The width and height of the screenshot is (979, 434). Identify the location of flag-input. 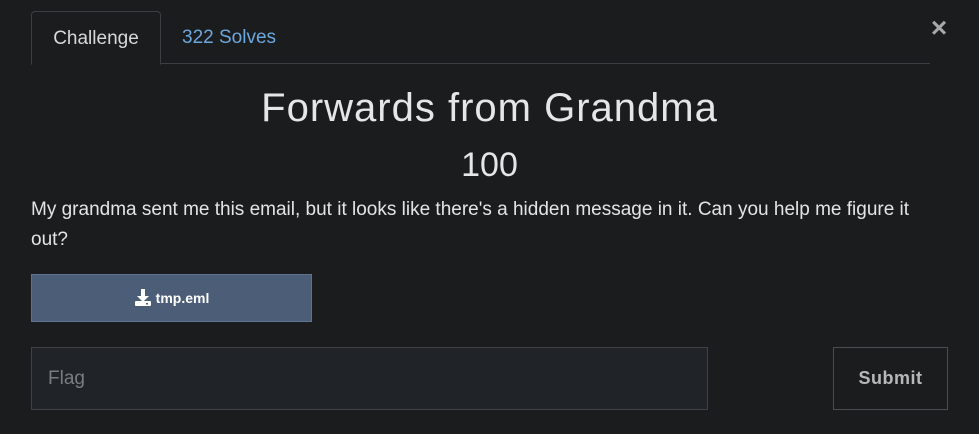
(369, 378).